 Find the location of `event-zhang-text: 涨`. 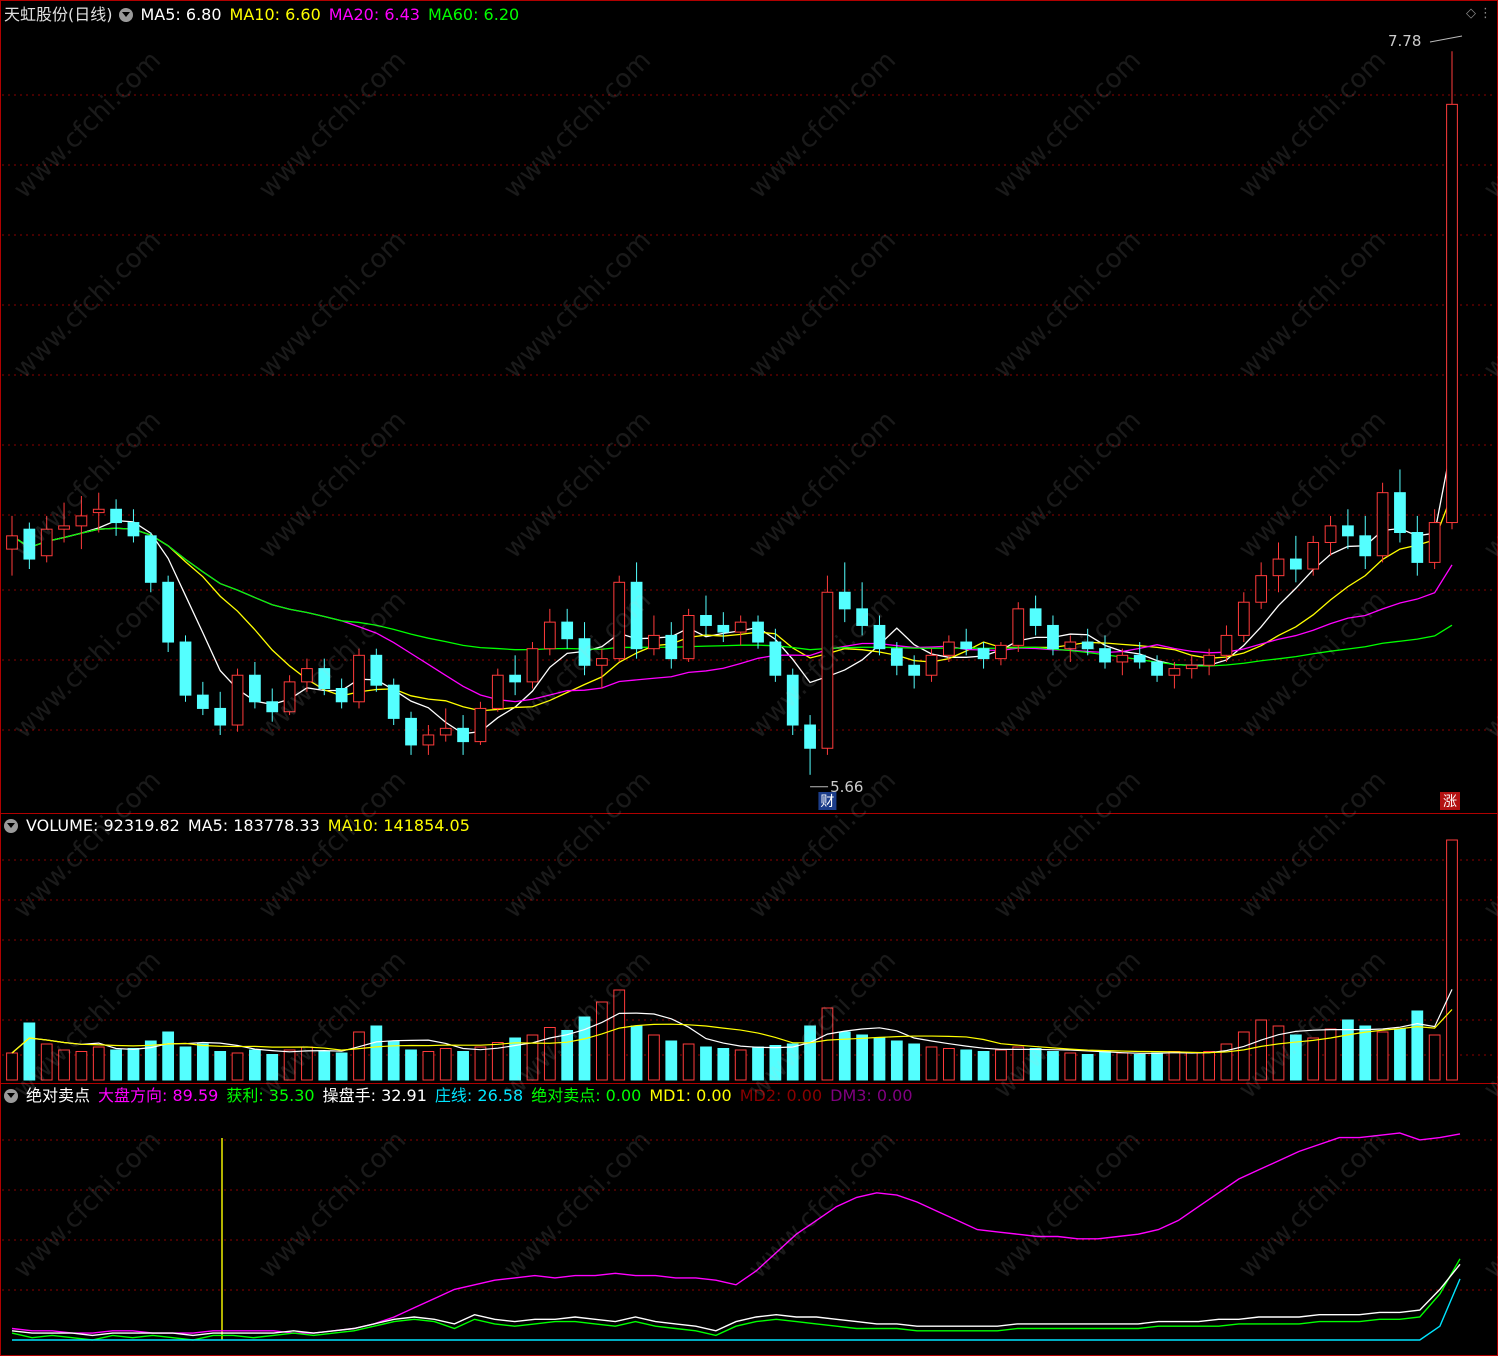

event-zhang-text: 涨 is located at coordinates (1450, 802).